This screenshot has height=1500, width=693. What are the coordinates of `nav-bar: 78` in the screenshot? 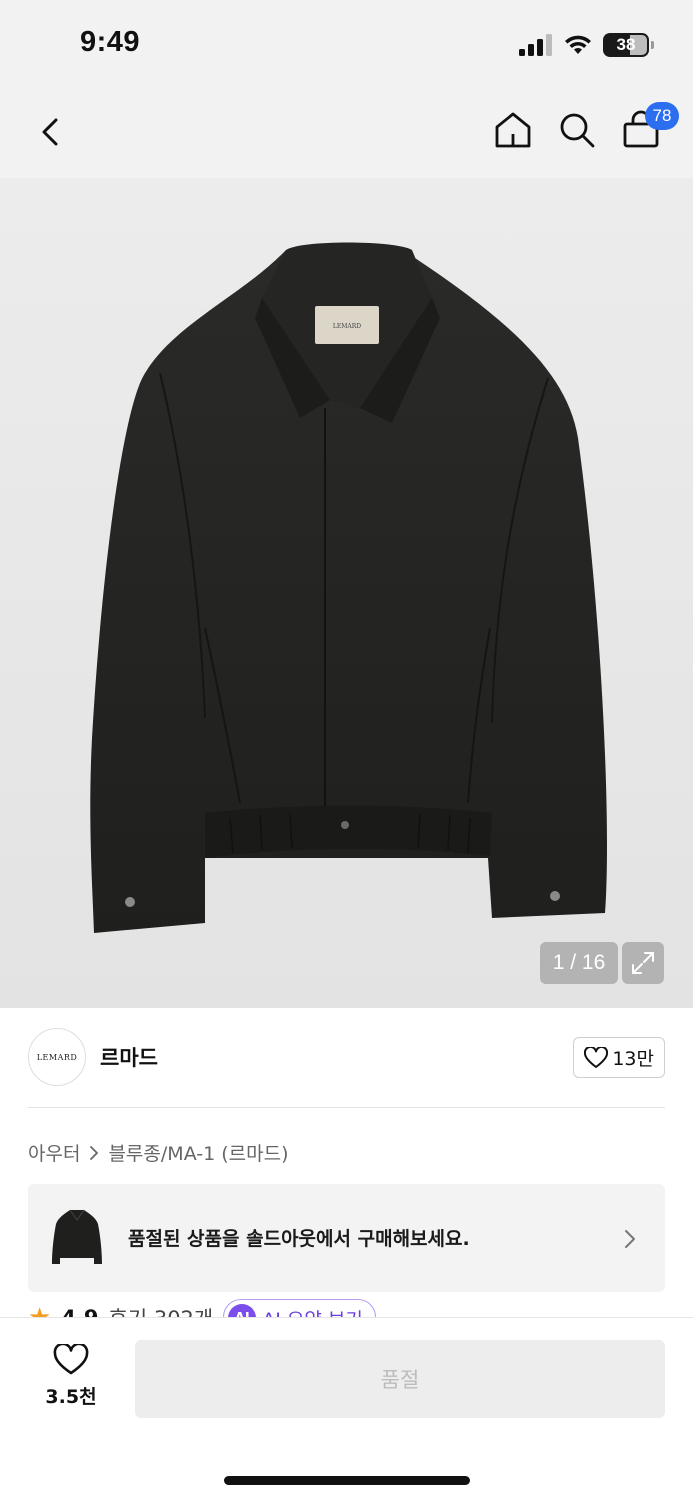 It's located at (346, 135).